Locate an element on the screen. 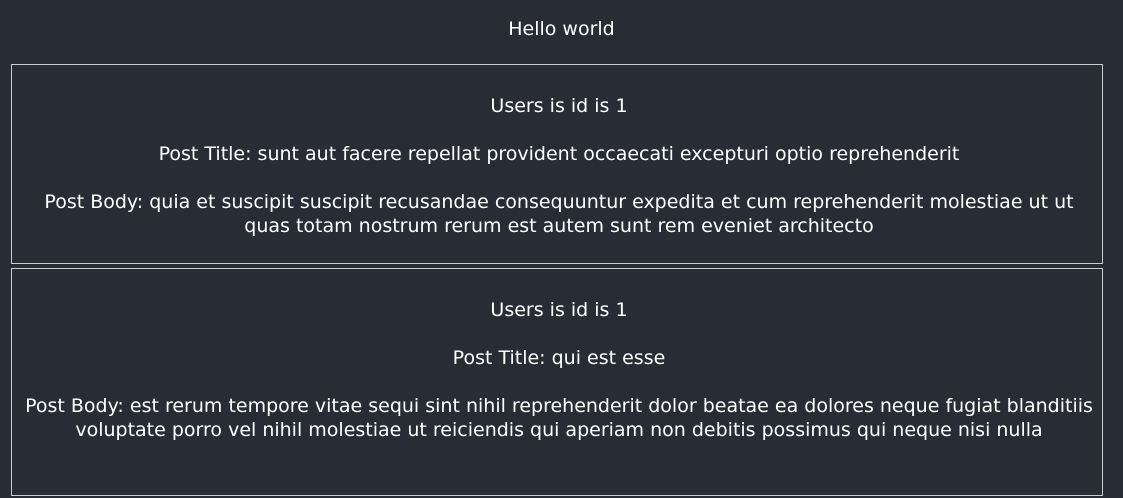  post-title: Post Title: qui est esse is located at coordinates (559, 358).